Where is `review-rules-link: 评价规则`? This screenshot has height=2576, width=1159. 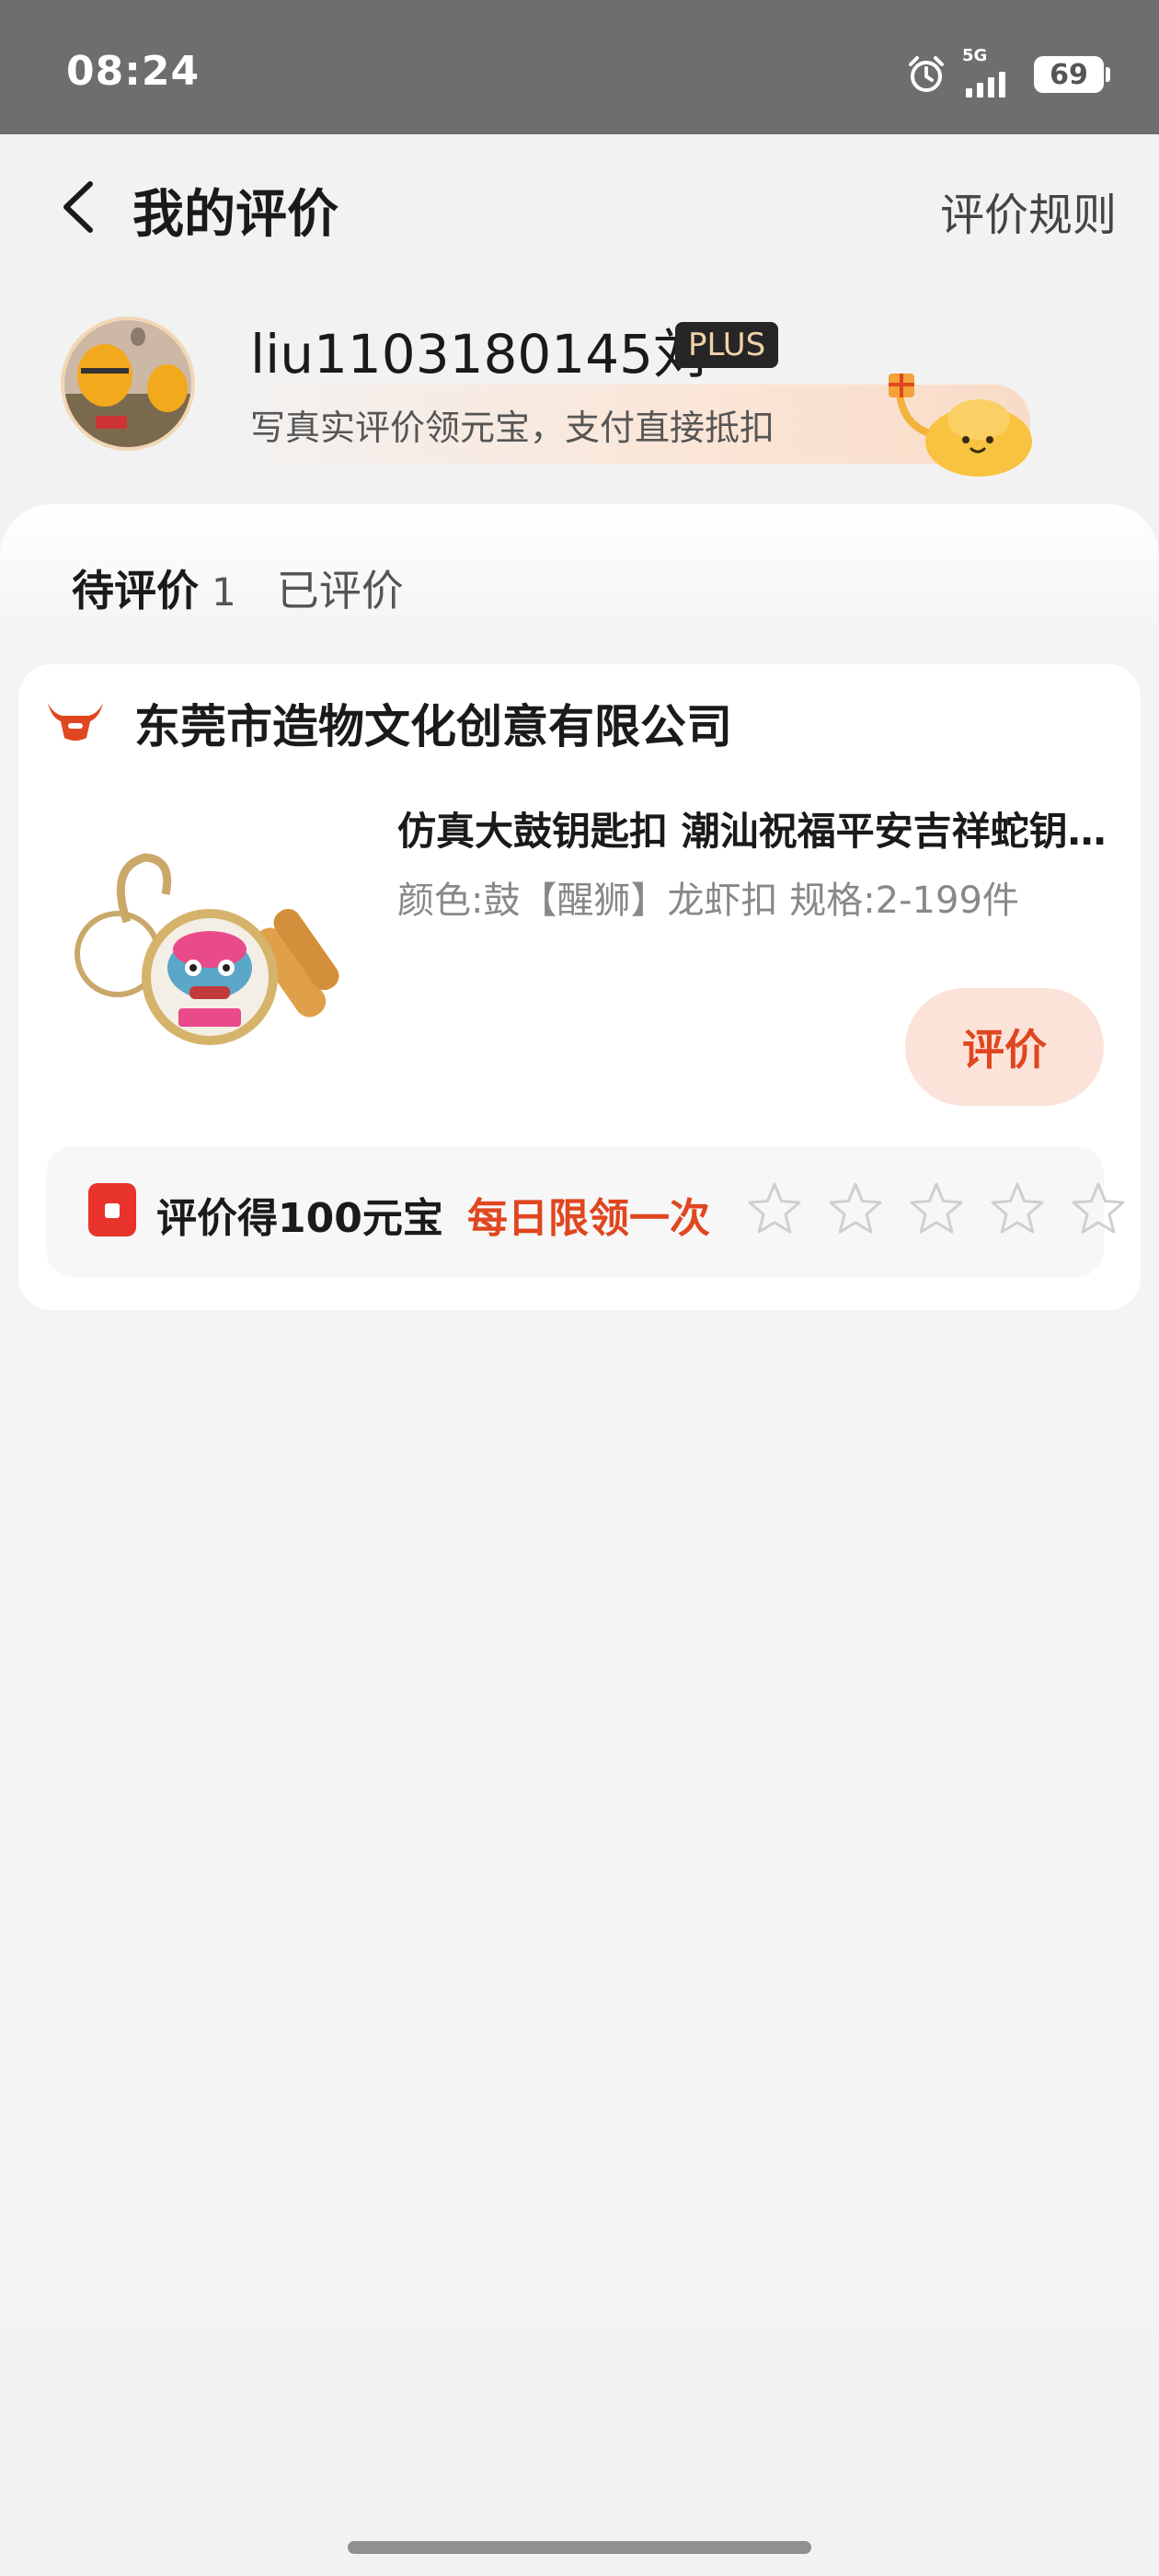
review-rules-link: 评价规则 is located at coordinates (1028, 210).